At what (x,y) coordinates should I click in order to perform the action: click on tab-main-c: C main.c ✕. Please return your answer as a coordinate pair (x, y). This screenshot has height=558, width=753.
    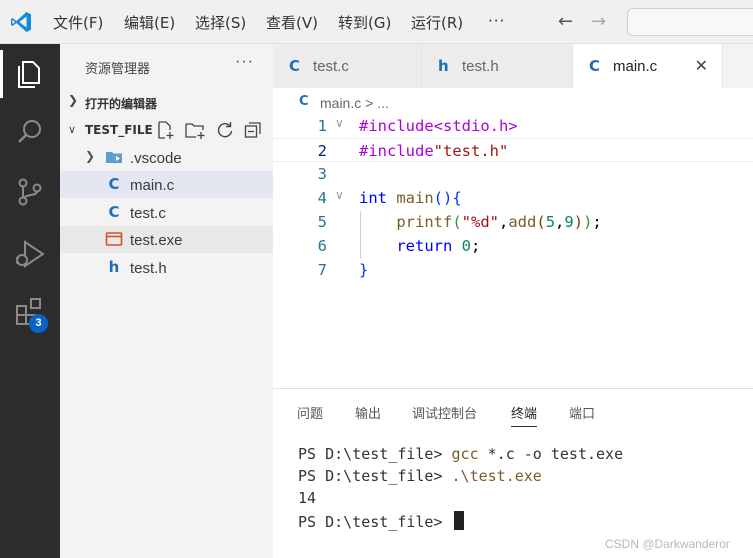
    Looking at the image, I should click on (648, 66).